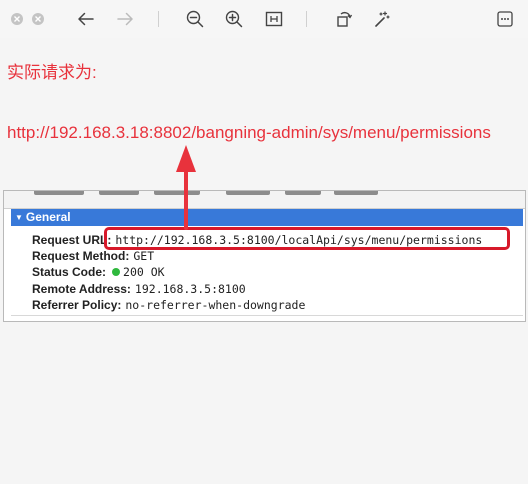 Image resolution: width=528 pixels, height=484 pixels. What do you see at coordinates (344, 19) in the screenshot?
I see `rotate-icon` at bounding box center [344, 19].